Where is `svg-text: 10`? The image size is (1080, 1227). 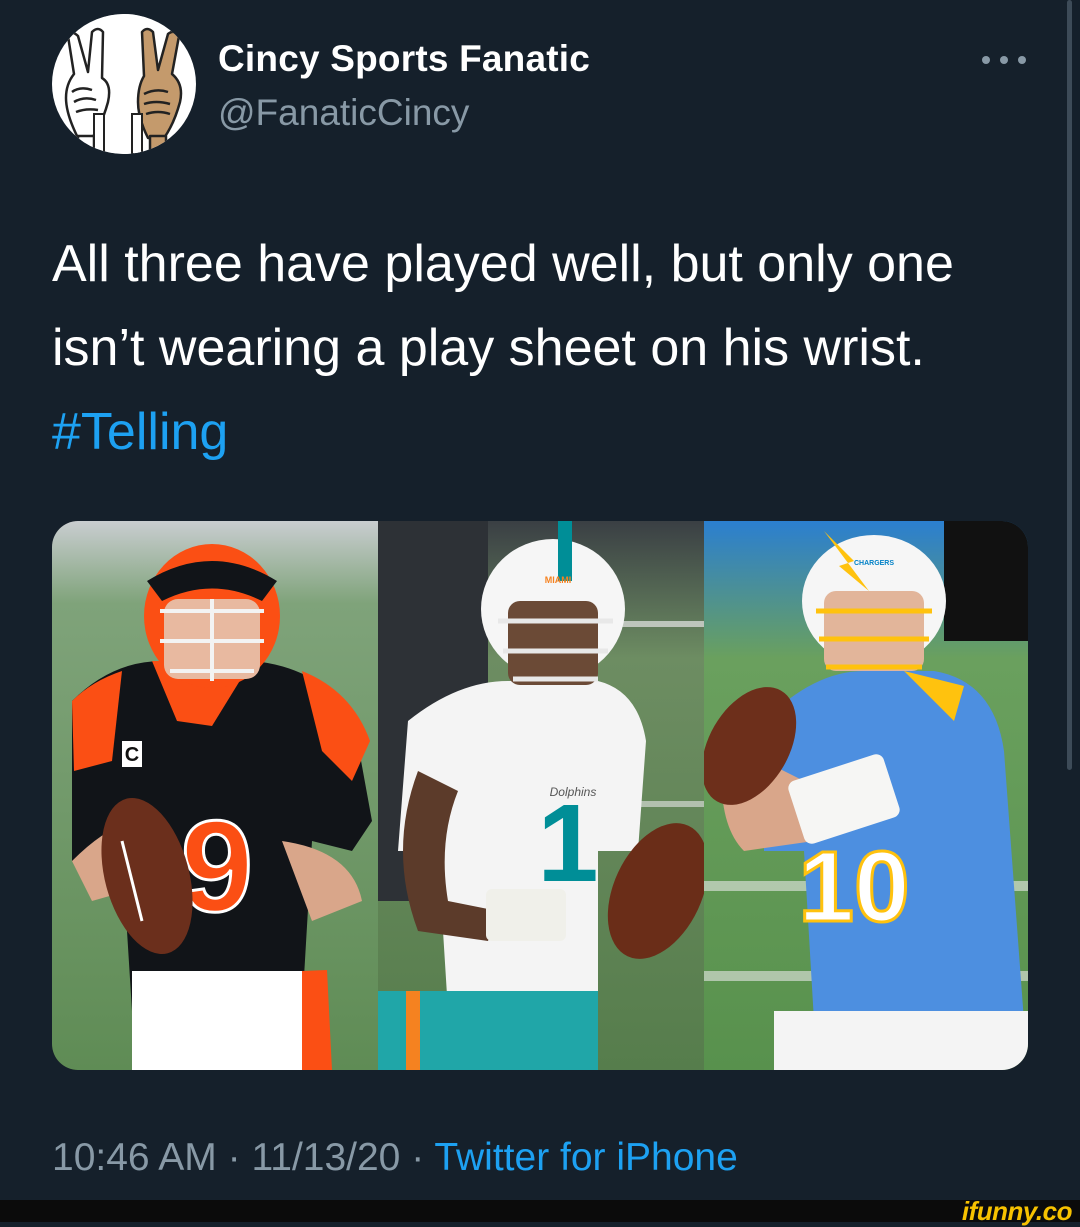 svg-text: 10 is located at coordinates (853, 887).